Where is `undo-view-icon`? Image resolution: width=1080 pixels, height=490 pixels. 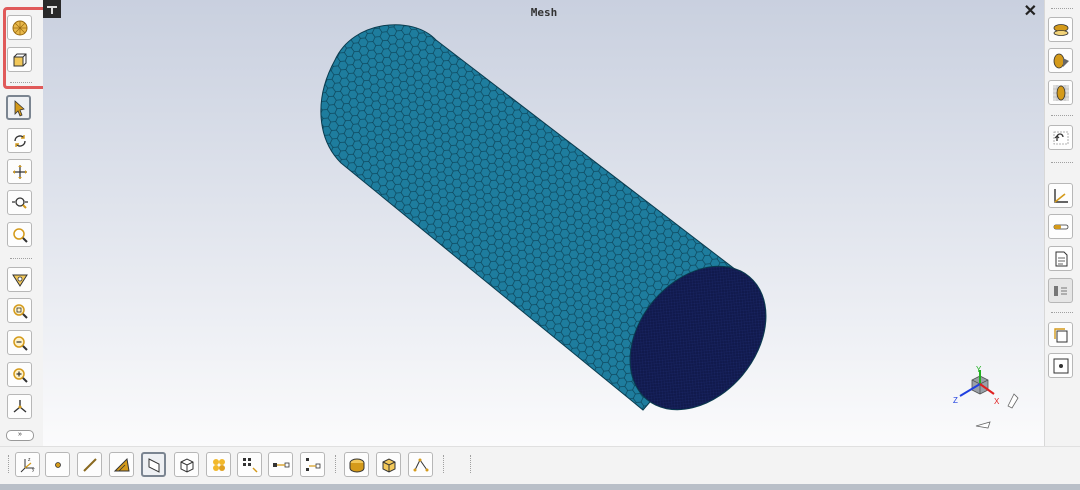
undo-view-icon is located at coordinates (1060, 137).